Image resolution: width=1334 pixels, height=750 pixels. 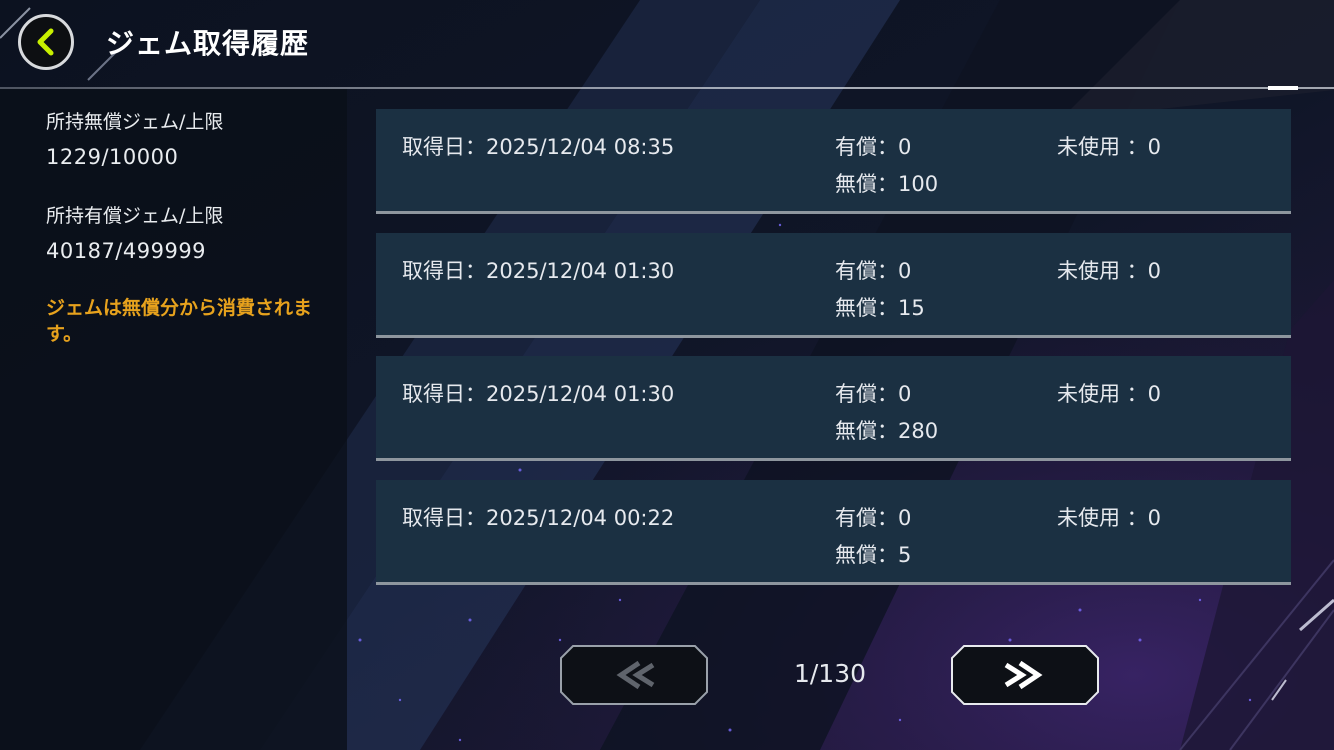 I want to click on free-gems-label: 所持無償ジェム/上限, so click(x=135, y=122).